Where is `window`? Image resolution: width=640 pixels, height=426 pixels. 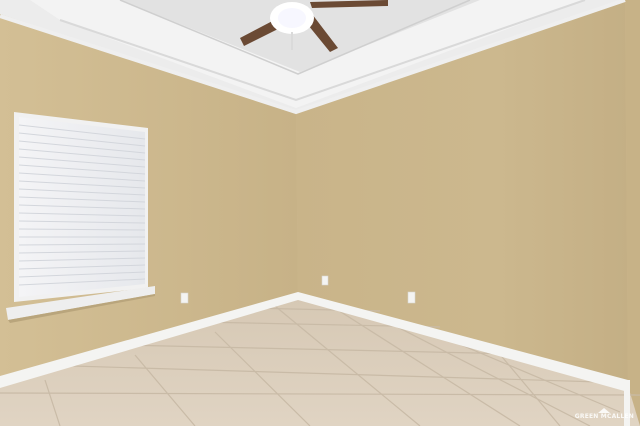 window is located at coordinates (80, 217).